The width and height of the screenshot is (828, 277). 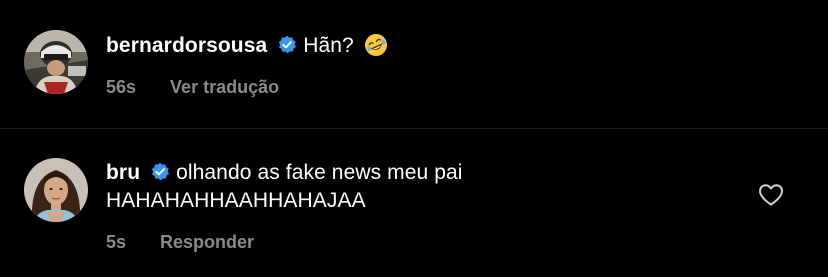 What do you see at coordinates (771, 195) in the screenshot?
I see `heart-outline-icon` at bounding box center [771, 195].